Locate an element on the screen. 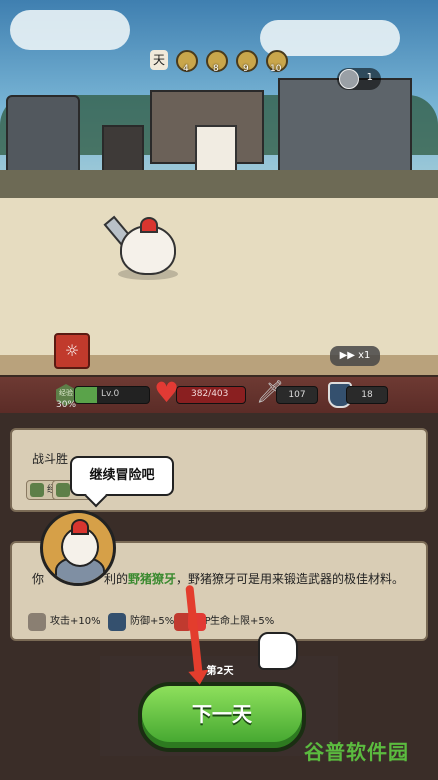 This screenshot has width=438, height=780. day-number: 10 is located at coordinates (276, 69).